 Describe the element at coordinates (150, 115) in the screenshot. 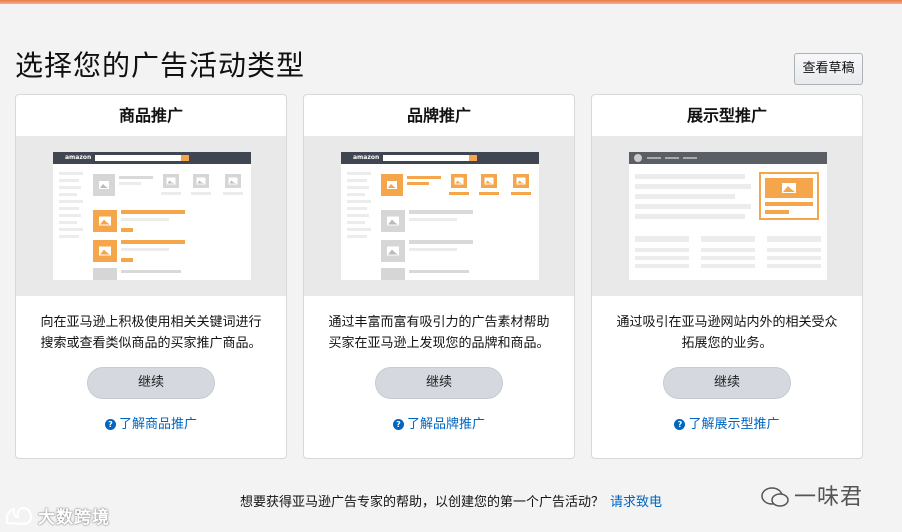

I see `card-title: 商品推广` at that location.